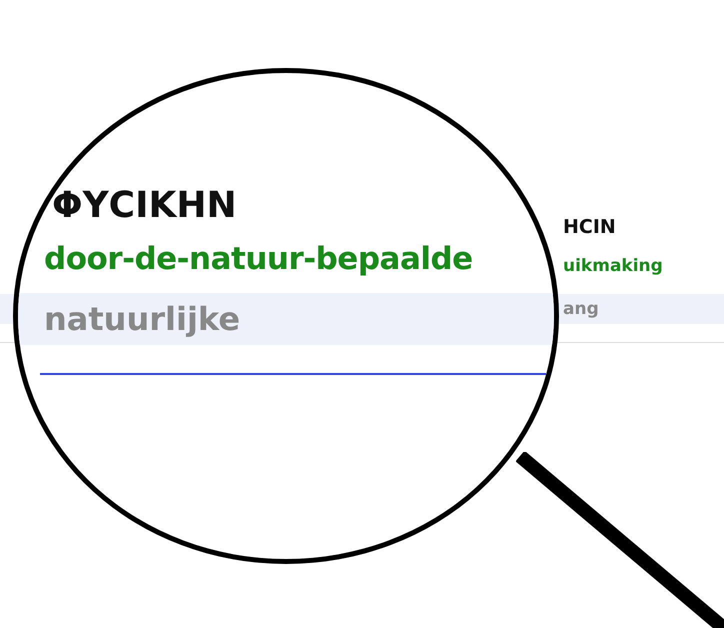 The width and height of the screenshot is (724, 628). I want to click on term-text: door-de-natuur-bepaalde, so click(258, 260).